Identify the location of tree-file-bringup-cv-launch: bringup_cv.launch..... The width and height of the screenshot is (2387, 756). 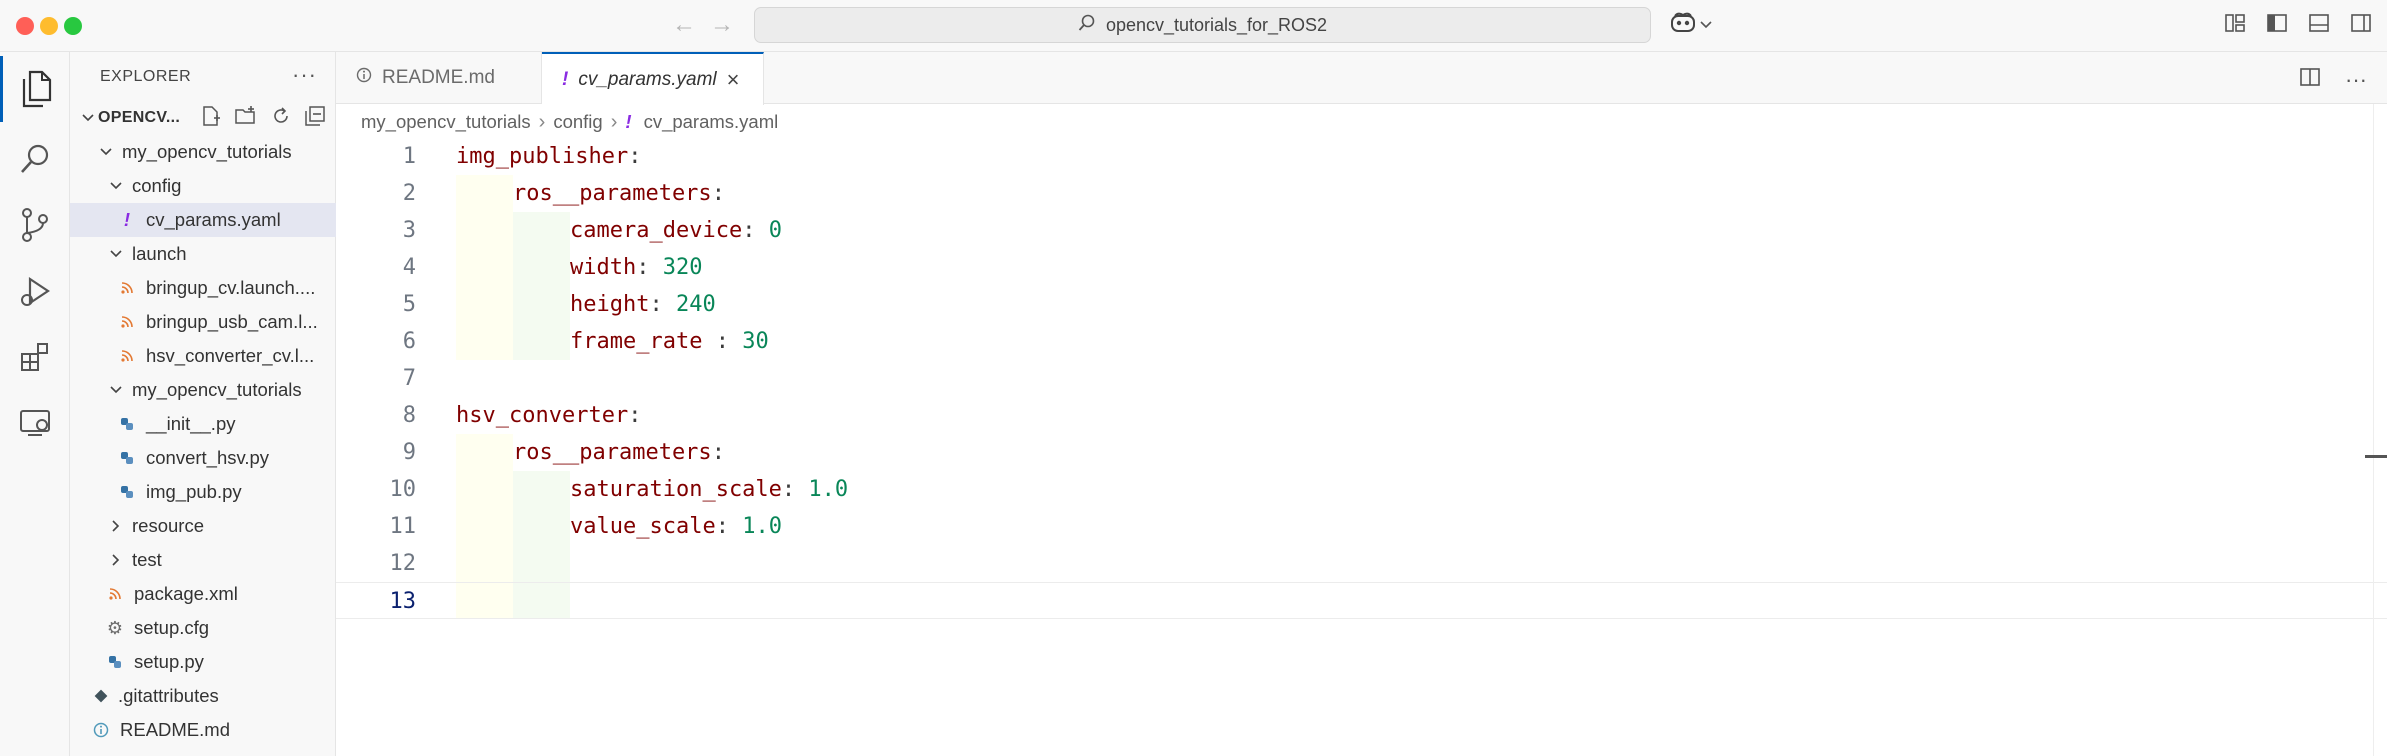
(203, 288).